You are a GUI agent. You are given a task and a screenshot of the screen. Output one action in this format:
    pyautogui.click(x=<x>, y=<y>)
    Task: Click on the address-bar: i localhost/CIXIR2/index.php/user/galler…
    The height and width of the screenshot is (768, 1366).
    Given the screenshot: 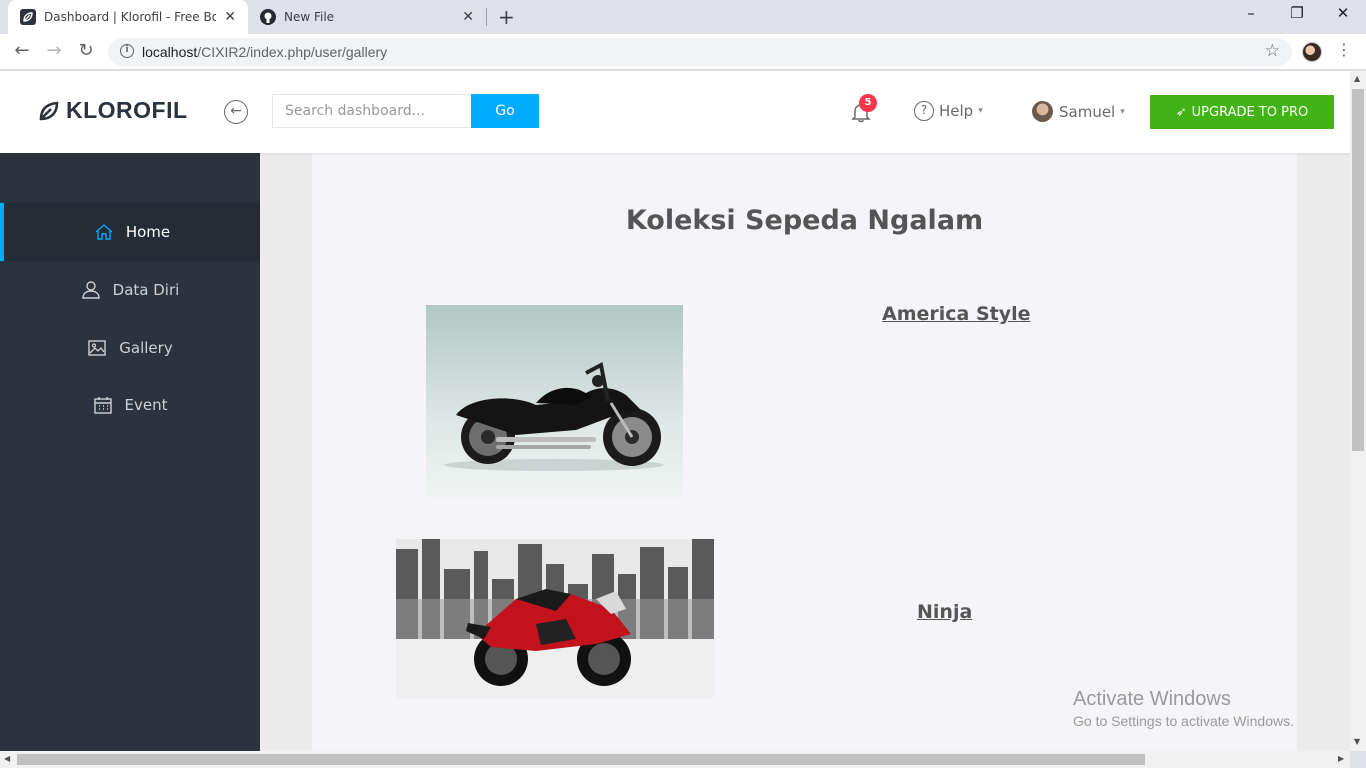 What is the action you would take?
    pyautogui.click(x=700, y=52)
    